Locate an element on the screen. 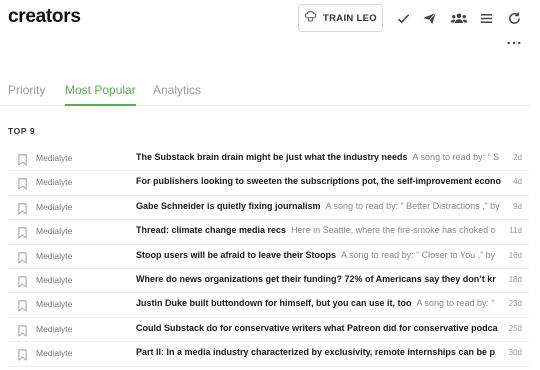  tab-priority: Priority is located at coordinates (26, 94).